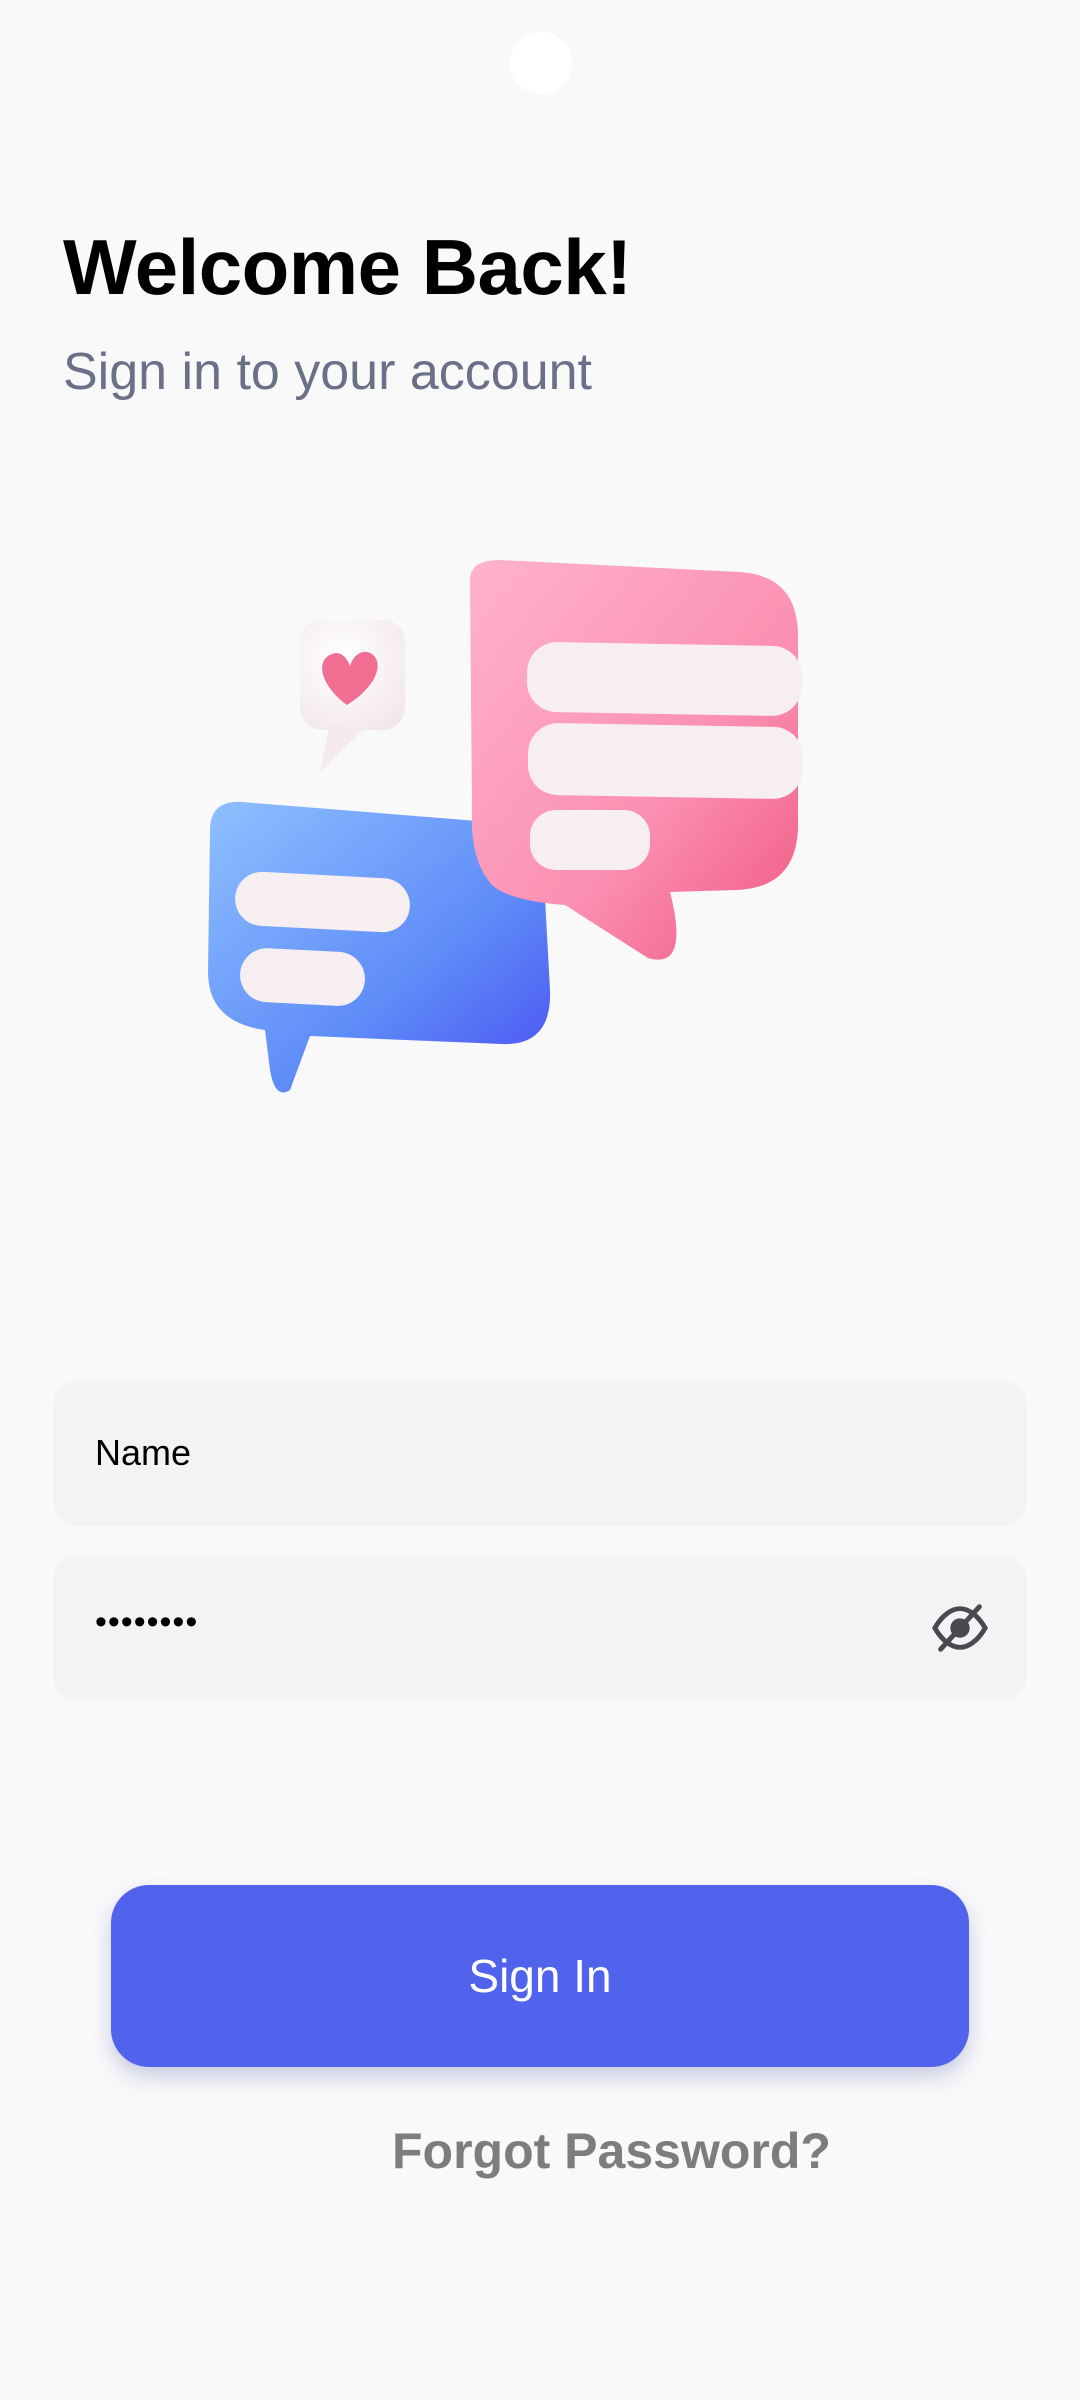 The image size is (1080, 2400). What do you see at coordinates (540, 1976) in the screenshot?
I see `sign-in-button: Sign In` at bounding box center [540, 1976].